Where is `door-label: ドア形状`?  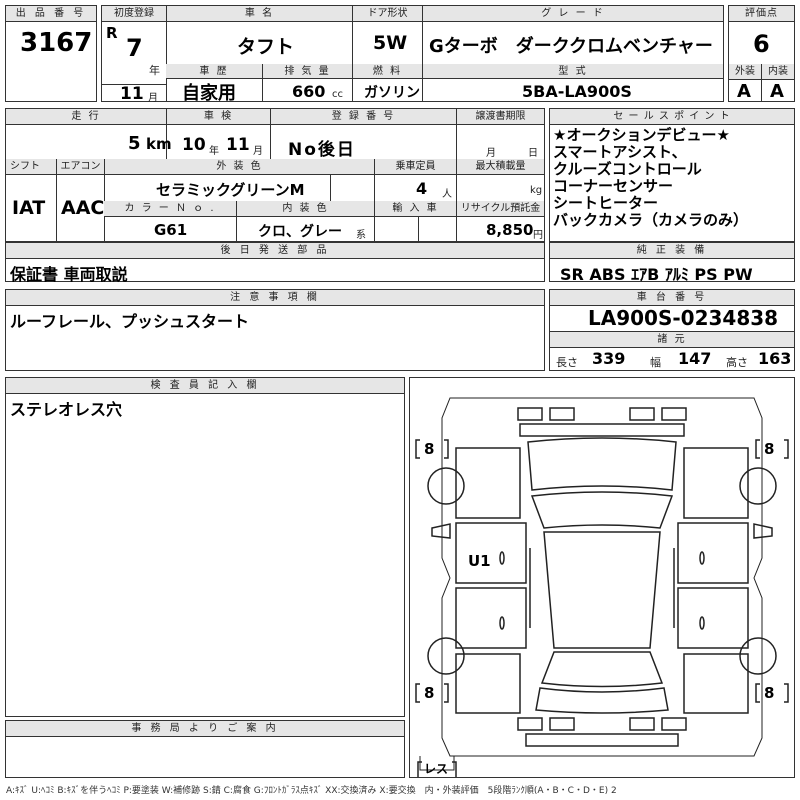
door-label: ドア形状 is located at coordinates (387, 14).